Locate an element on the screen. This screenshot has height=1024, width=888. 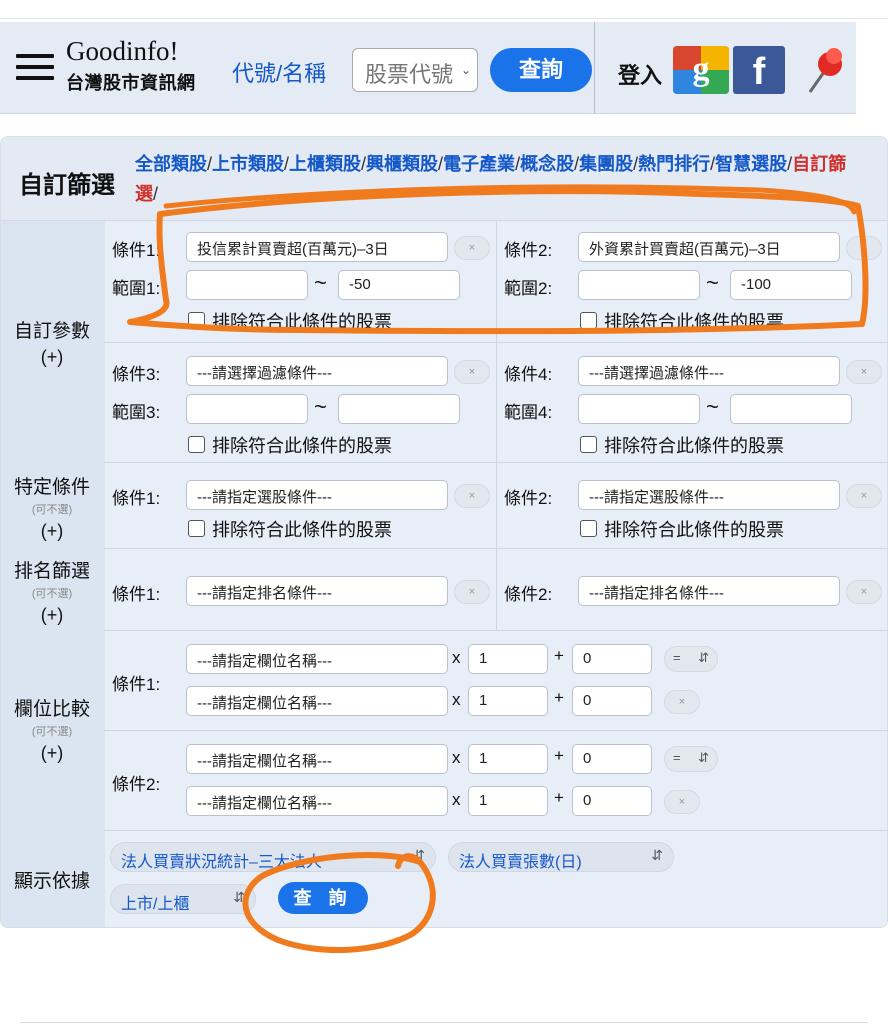
compare2-add-b-input: 0 is located at coordinates (612, 801).